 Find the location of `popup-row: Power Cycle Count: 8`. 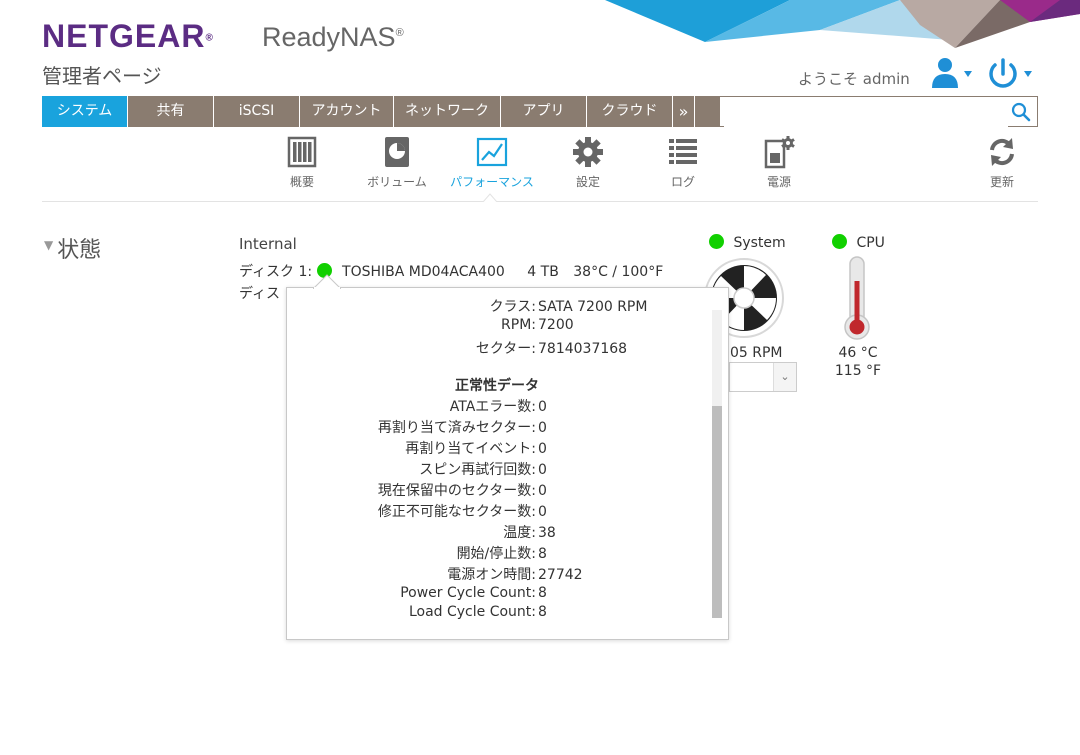

popup-row: Power Cycle Count: 8 is located at coordinates (497, 593).